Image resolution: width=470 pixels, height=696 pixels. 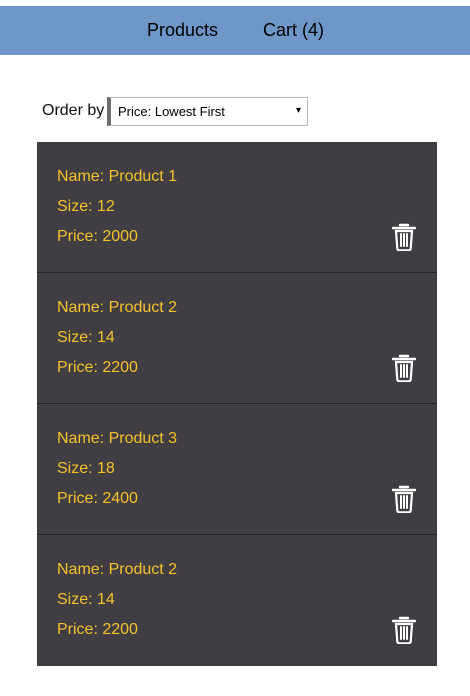 I want to click on nav-products-link: Products, so click(x=182, y=30).